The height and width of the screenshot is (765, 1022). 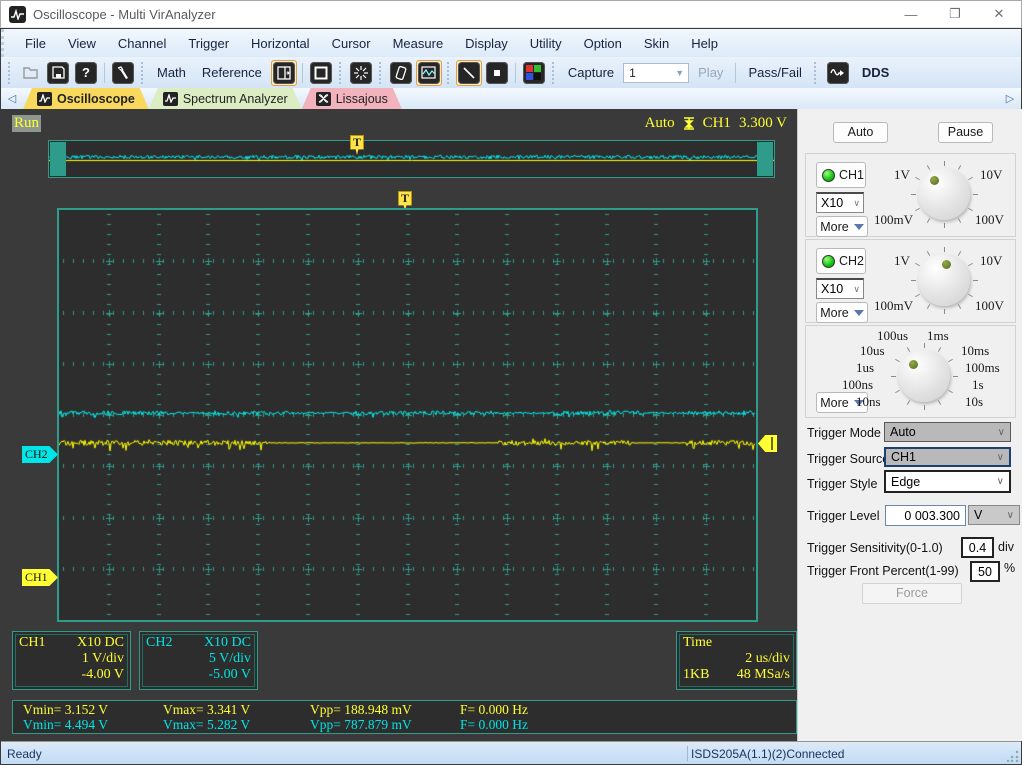 What do you see at coordinates (534, 73) in the screenshot?
I see `color-settings-button` at bounding box center [534, 73].